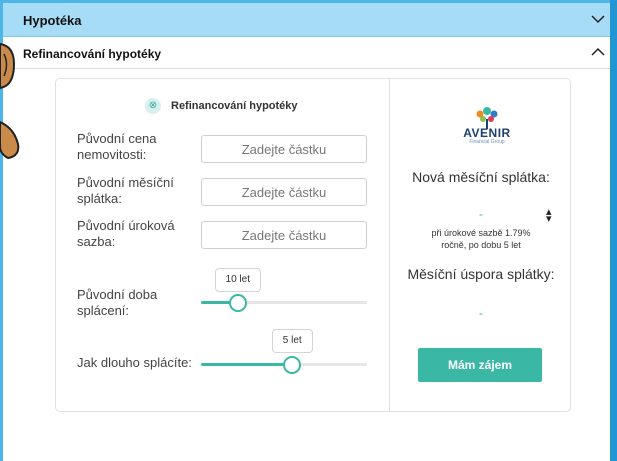  What do you see at coordinates (117, 146) in the screenshot?
I see `field-label-property-price: Původní cena nemovitosti:` at bounding box center [117, 146].